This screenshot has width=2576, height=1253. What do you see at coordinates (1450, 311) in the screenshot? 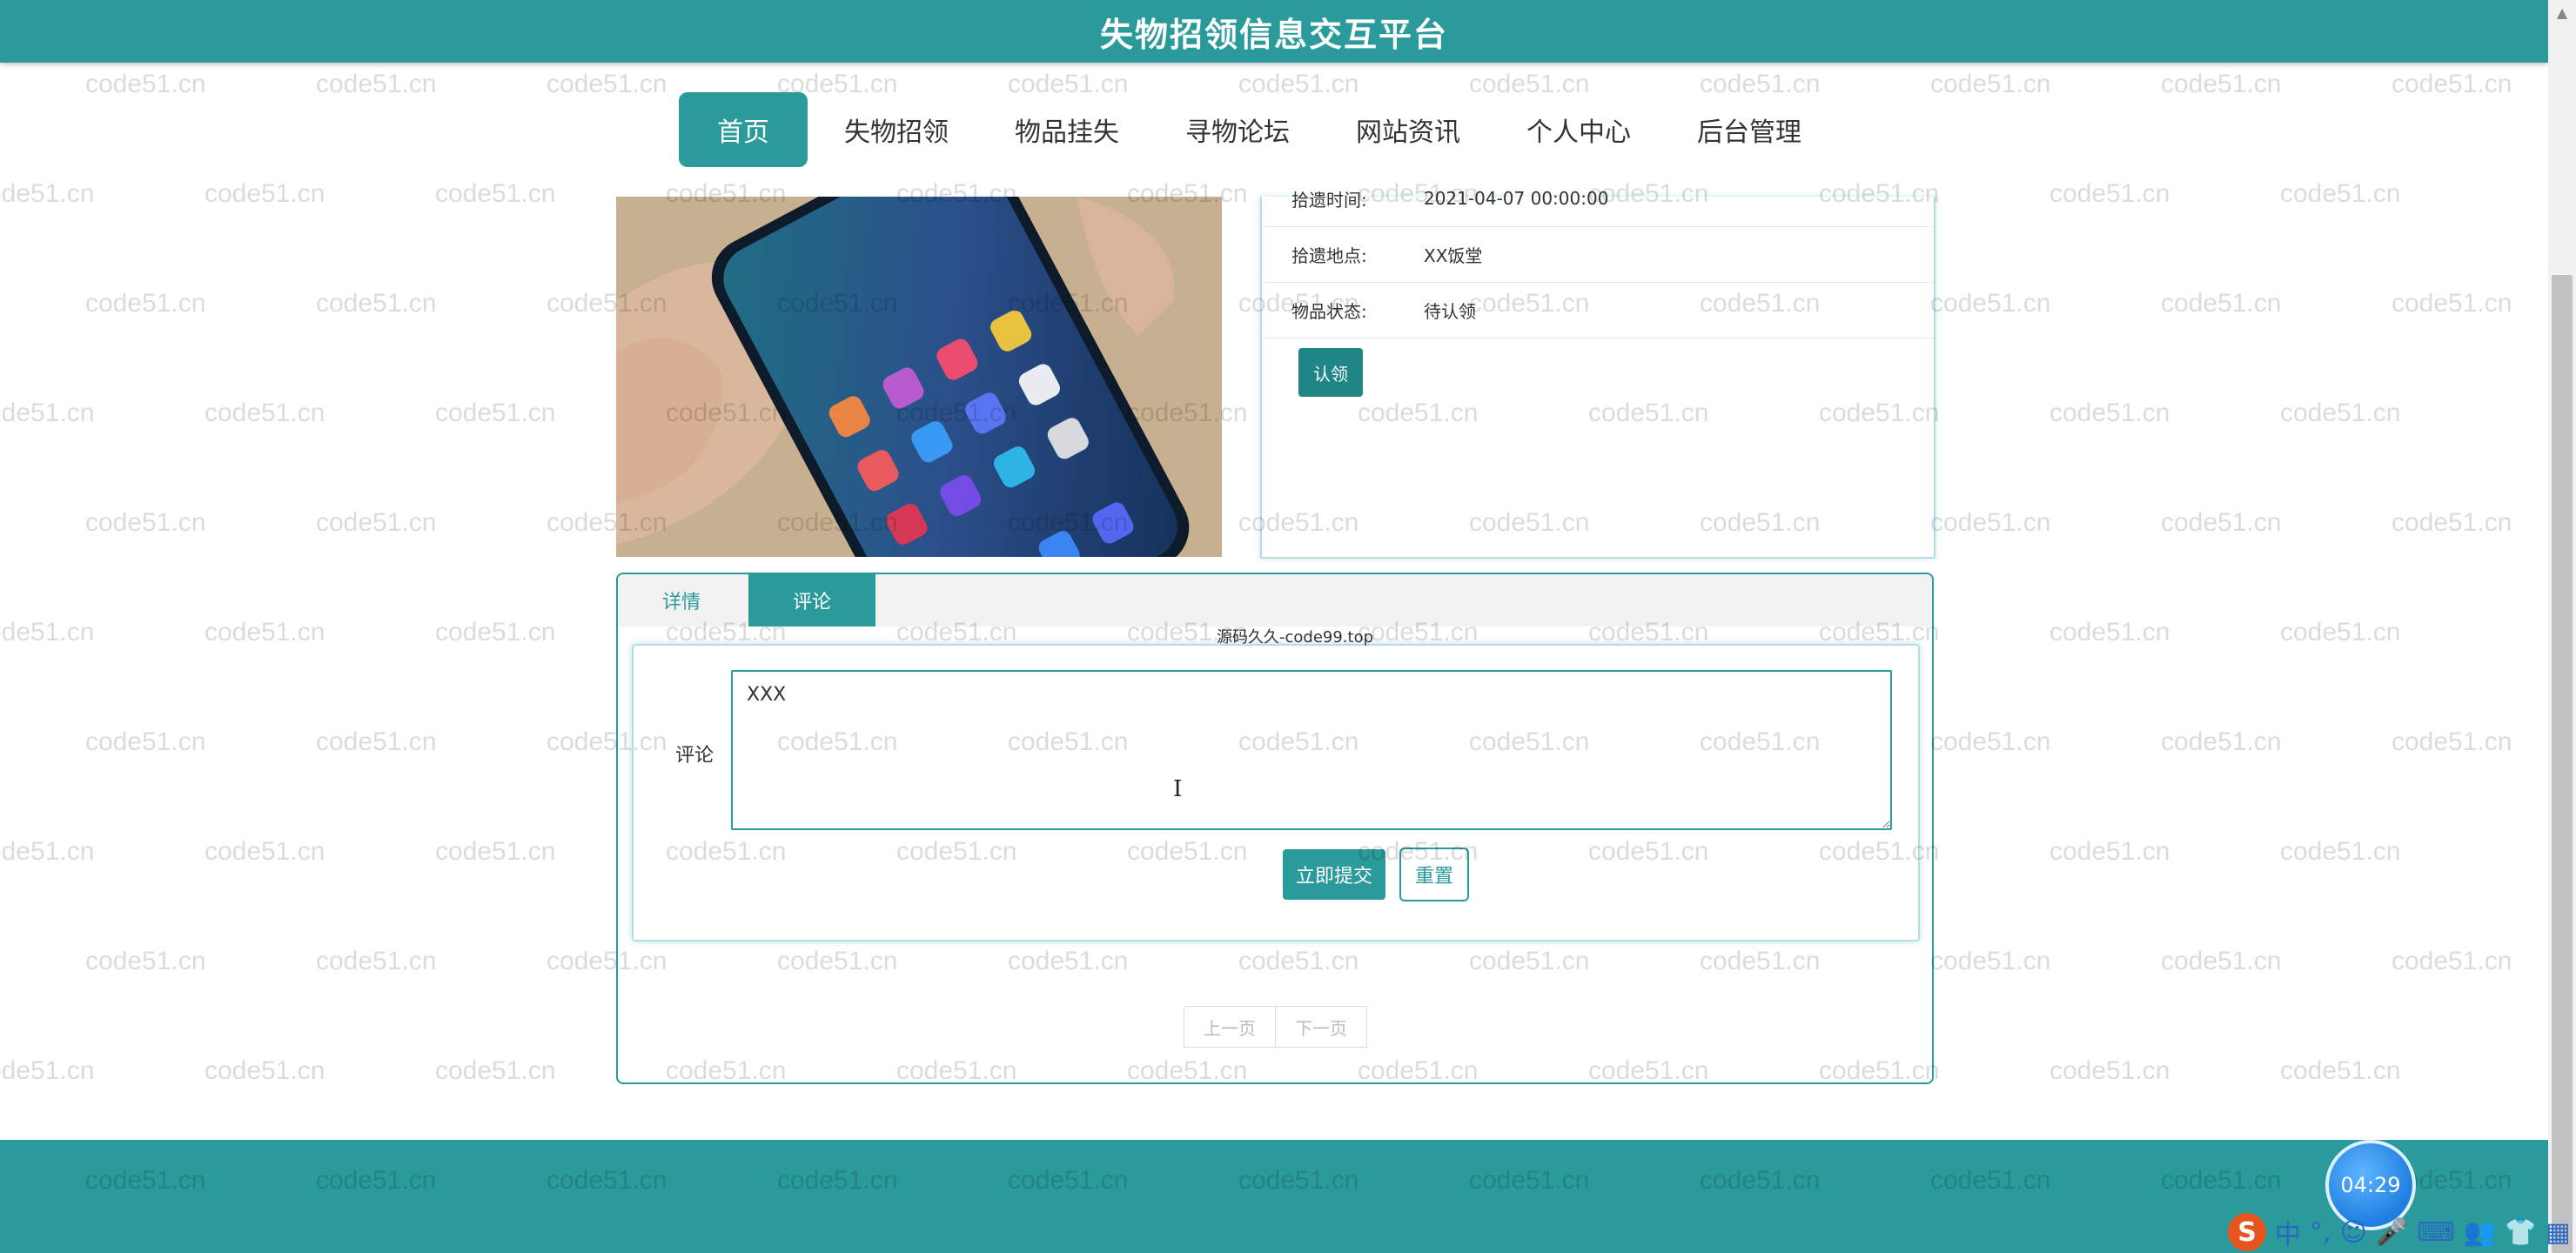
I see `info-value: 待认领` at bounding box center [1450, 311].